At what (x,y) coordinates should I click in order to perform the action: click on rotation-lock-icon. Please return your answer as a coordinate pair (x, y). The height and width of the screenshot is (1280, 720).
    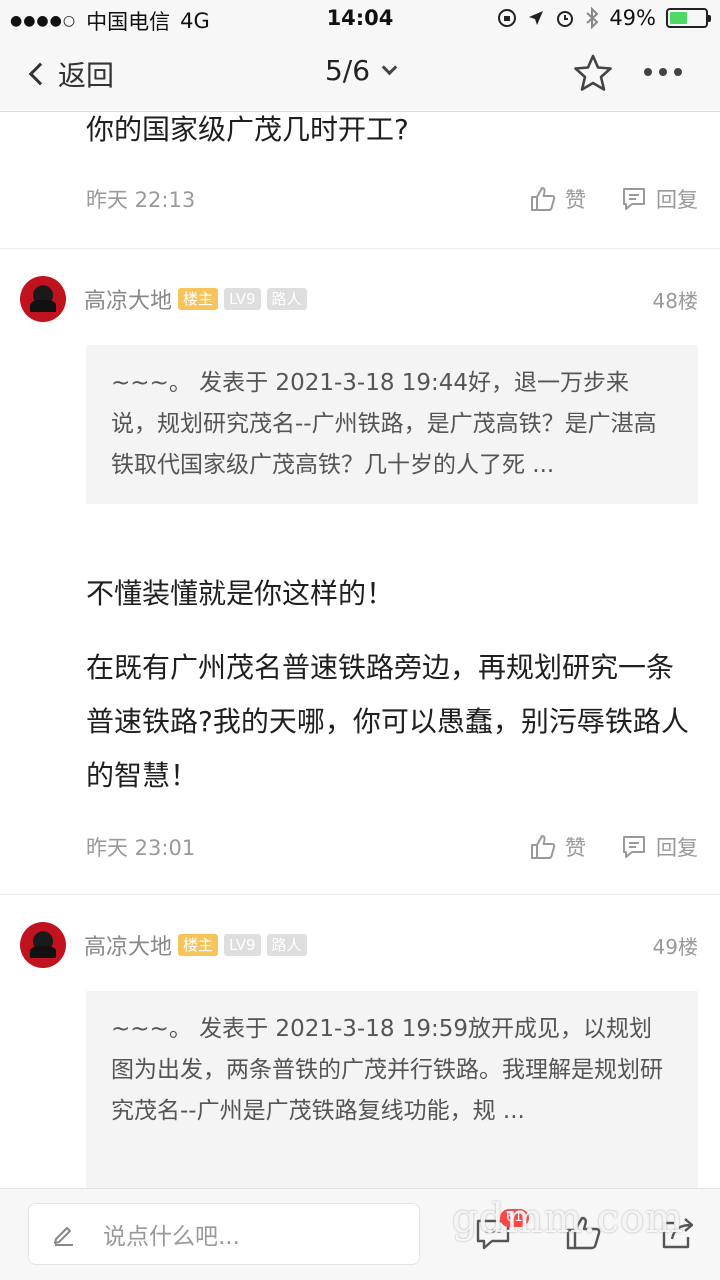
    Looking at the image, I should click on (507, 18).